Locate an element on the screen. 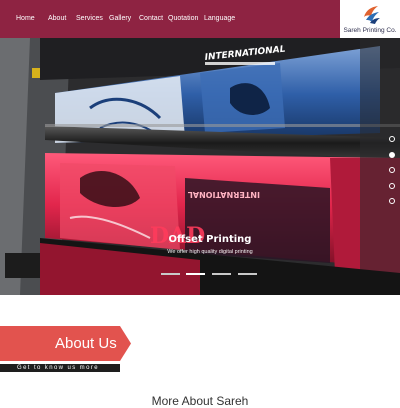 The width and height of the screenshot is (400, 408). about-tagline: Get to know us more is located at coordinates (58, 368).